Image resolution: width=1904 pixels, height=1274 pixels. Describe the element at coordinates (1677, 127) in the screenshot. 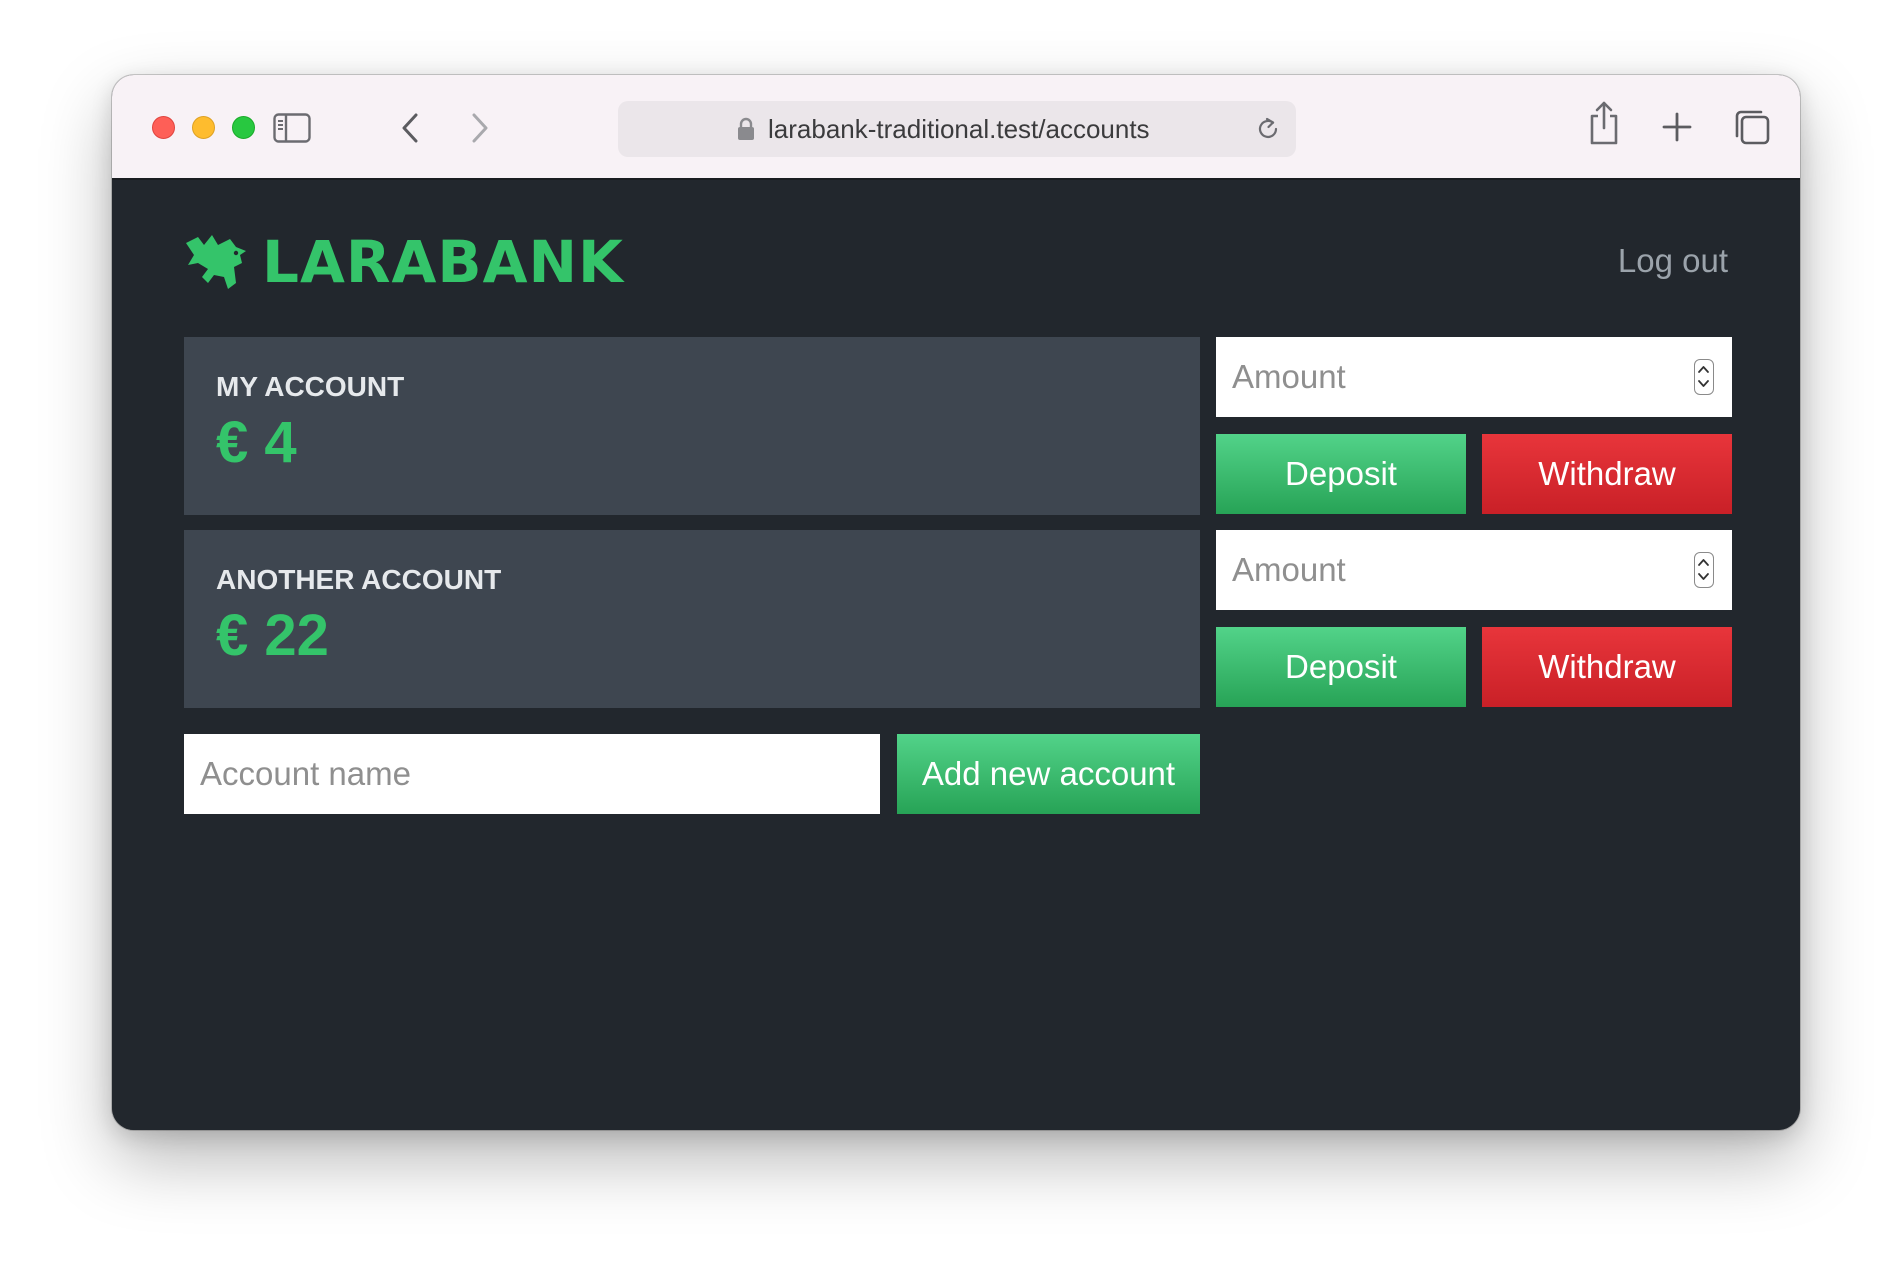

I see `new-tab-icon` at that location.